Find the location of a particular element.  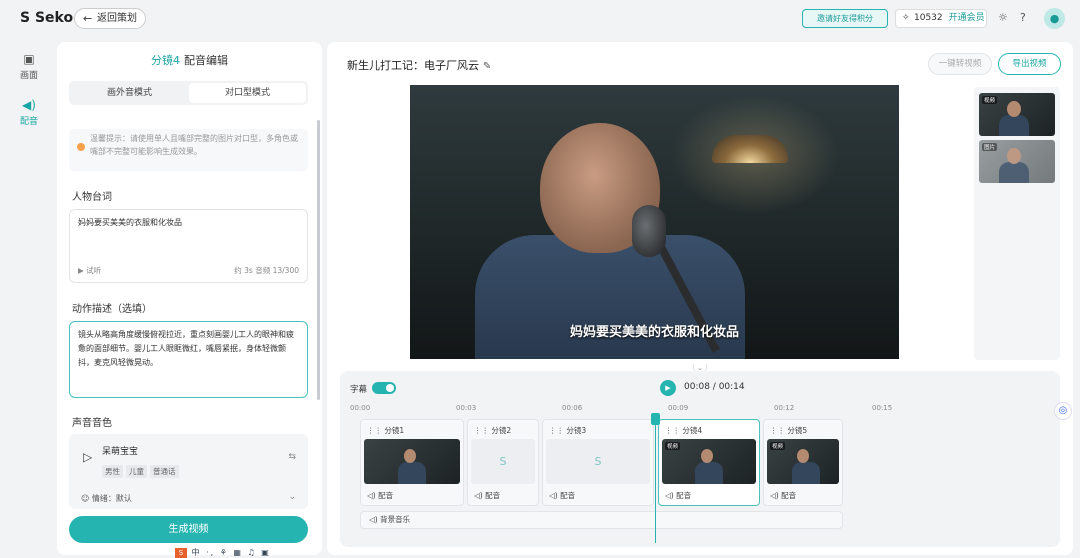

invite-friends-button: 邀请好友得积分 is located at coordinates (845, 18).